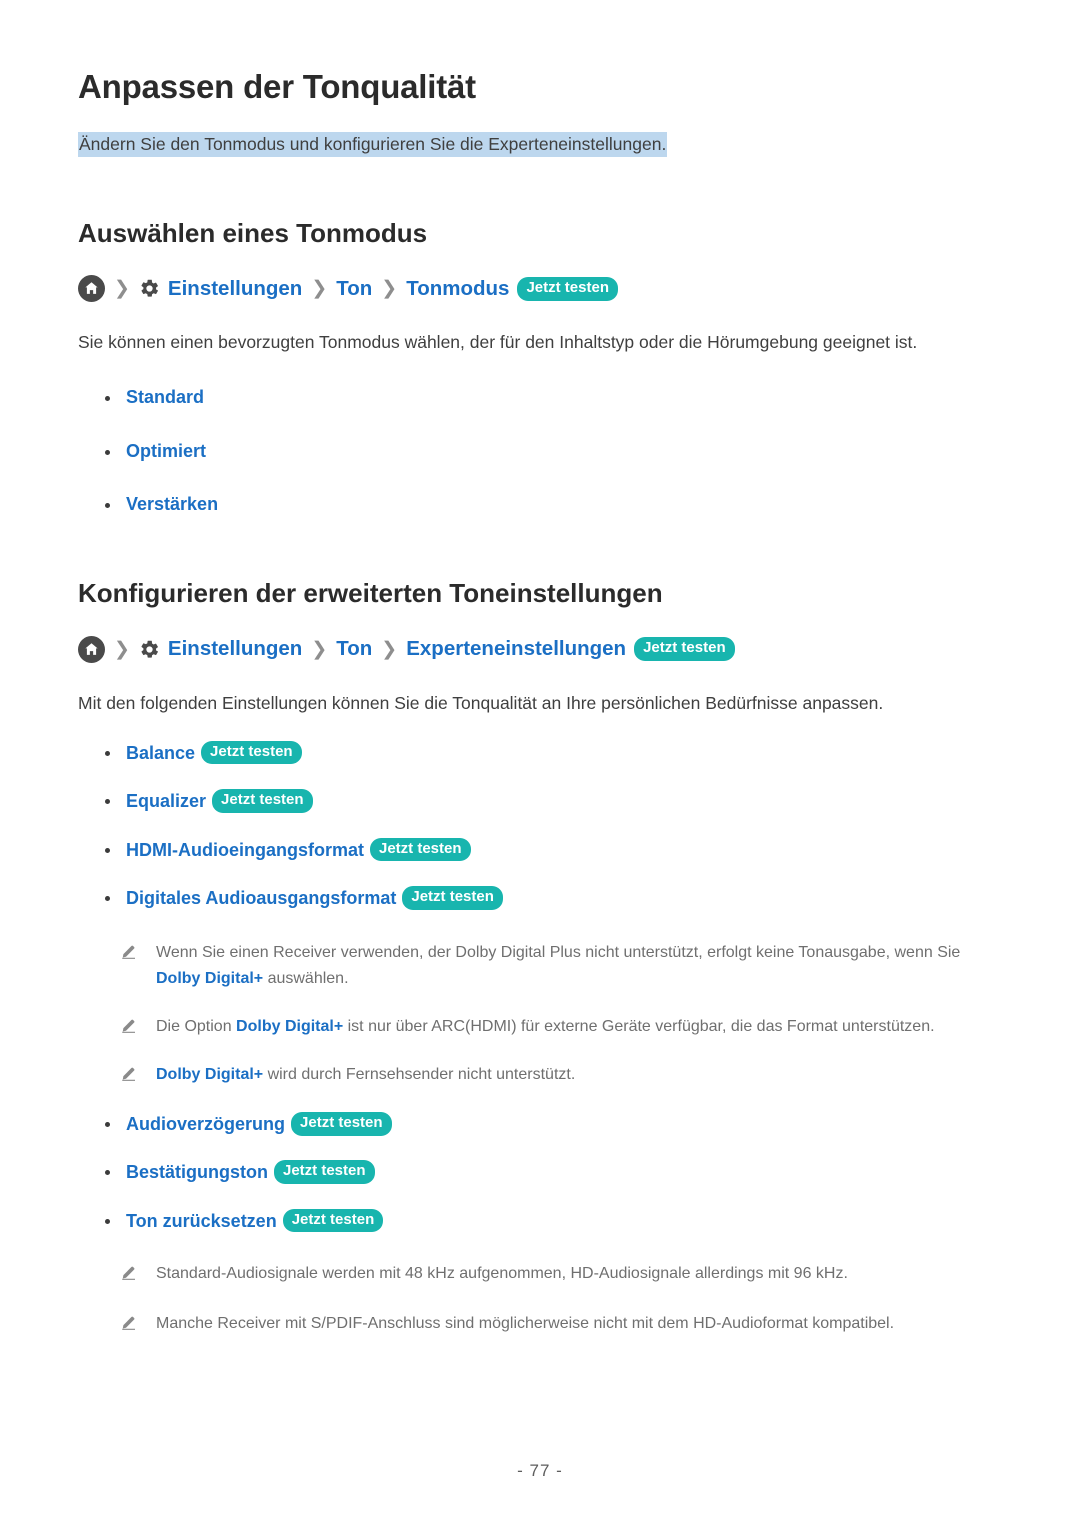 The image size is (1080, 1527). I want to click on list-item: Equalizer Jetzt testen, so click(540, 801).